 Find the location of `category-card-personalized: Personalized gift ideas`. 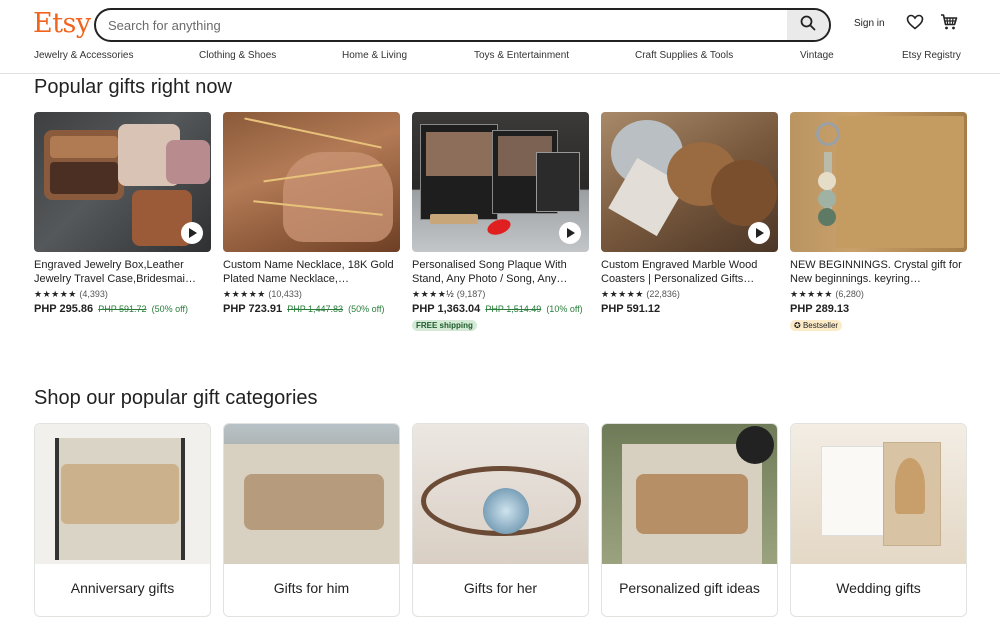

category-card-personalized: Personalized gift ideas is located at coordinates (689, 520).